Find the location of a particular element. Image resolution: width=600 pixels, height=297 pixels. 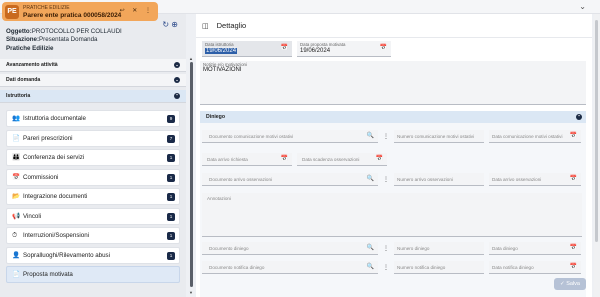

detail-title: Dettaglio is located at coordinates (231, 25).